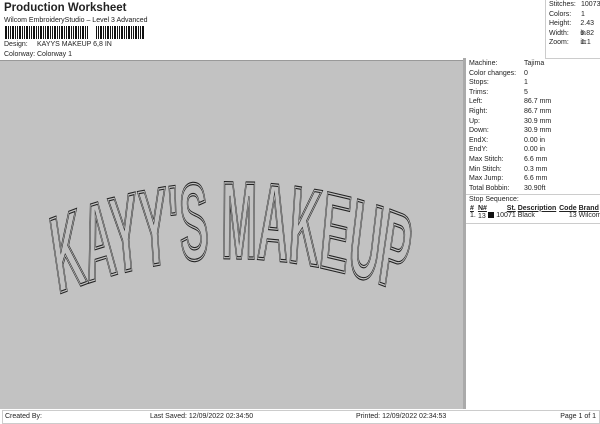  Describe the element at coordinates (533, 93) in the screenshot. I see `info-row: Trims: 5` at that location.